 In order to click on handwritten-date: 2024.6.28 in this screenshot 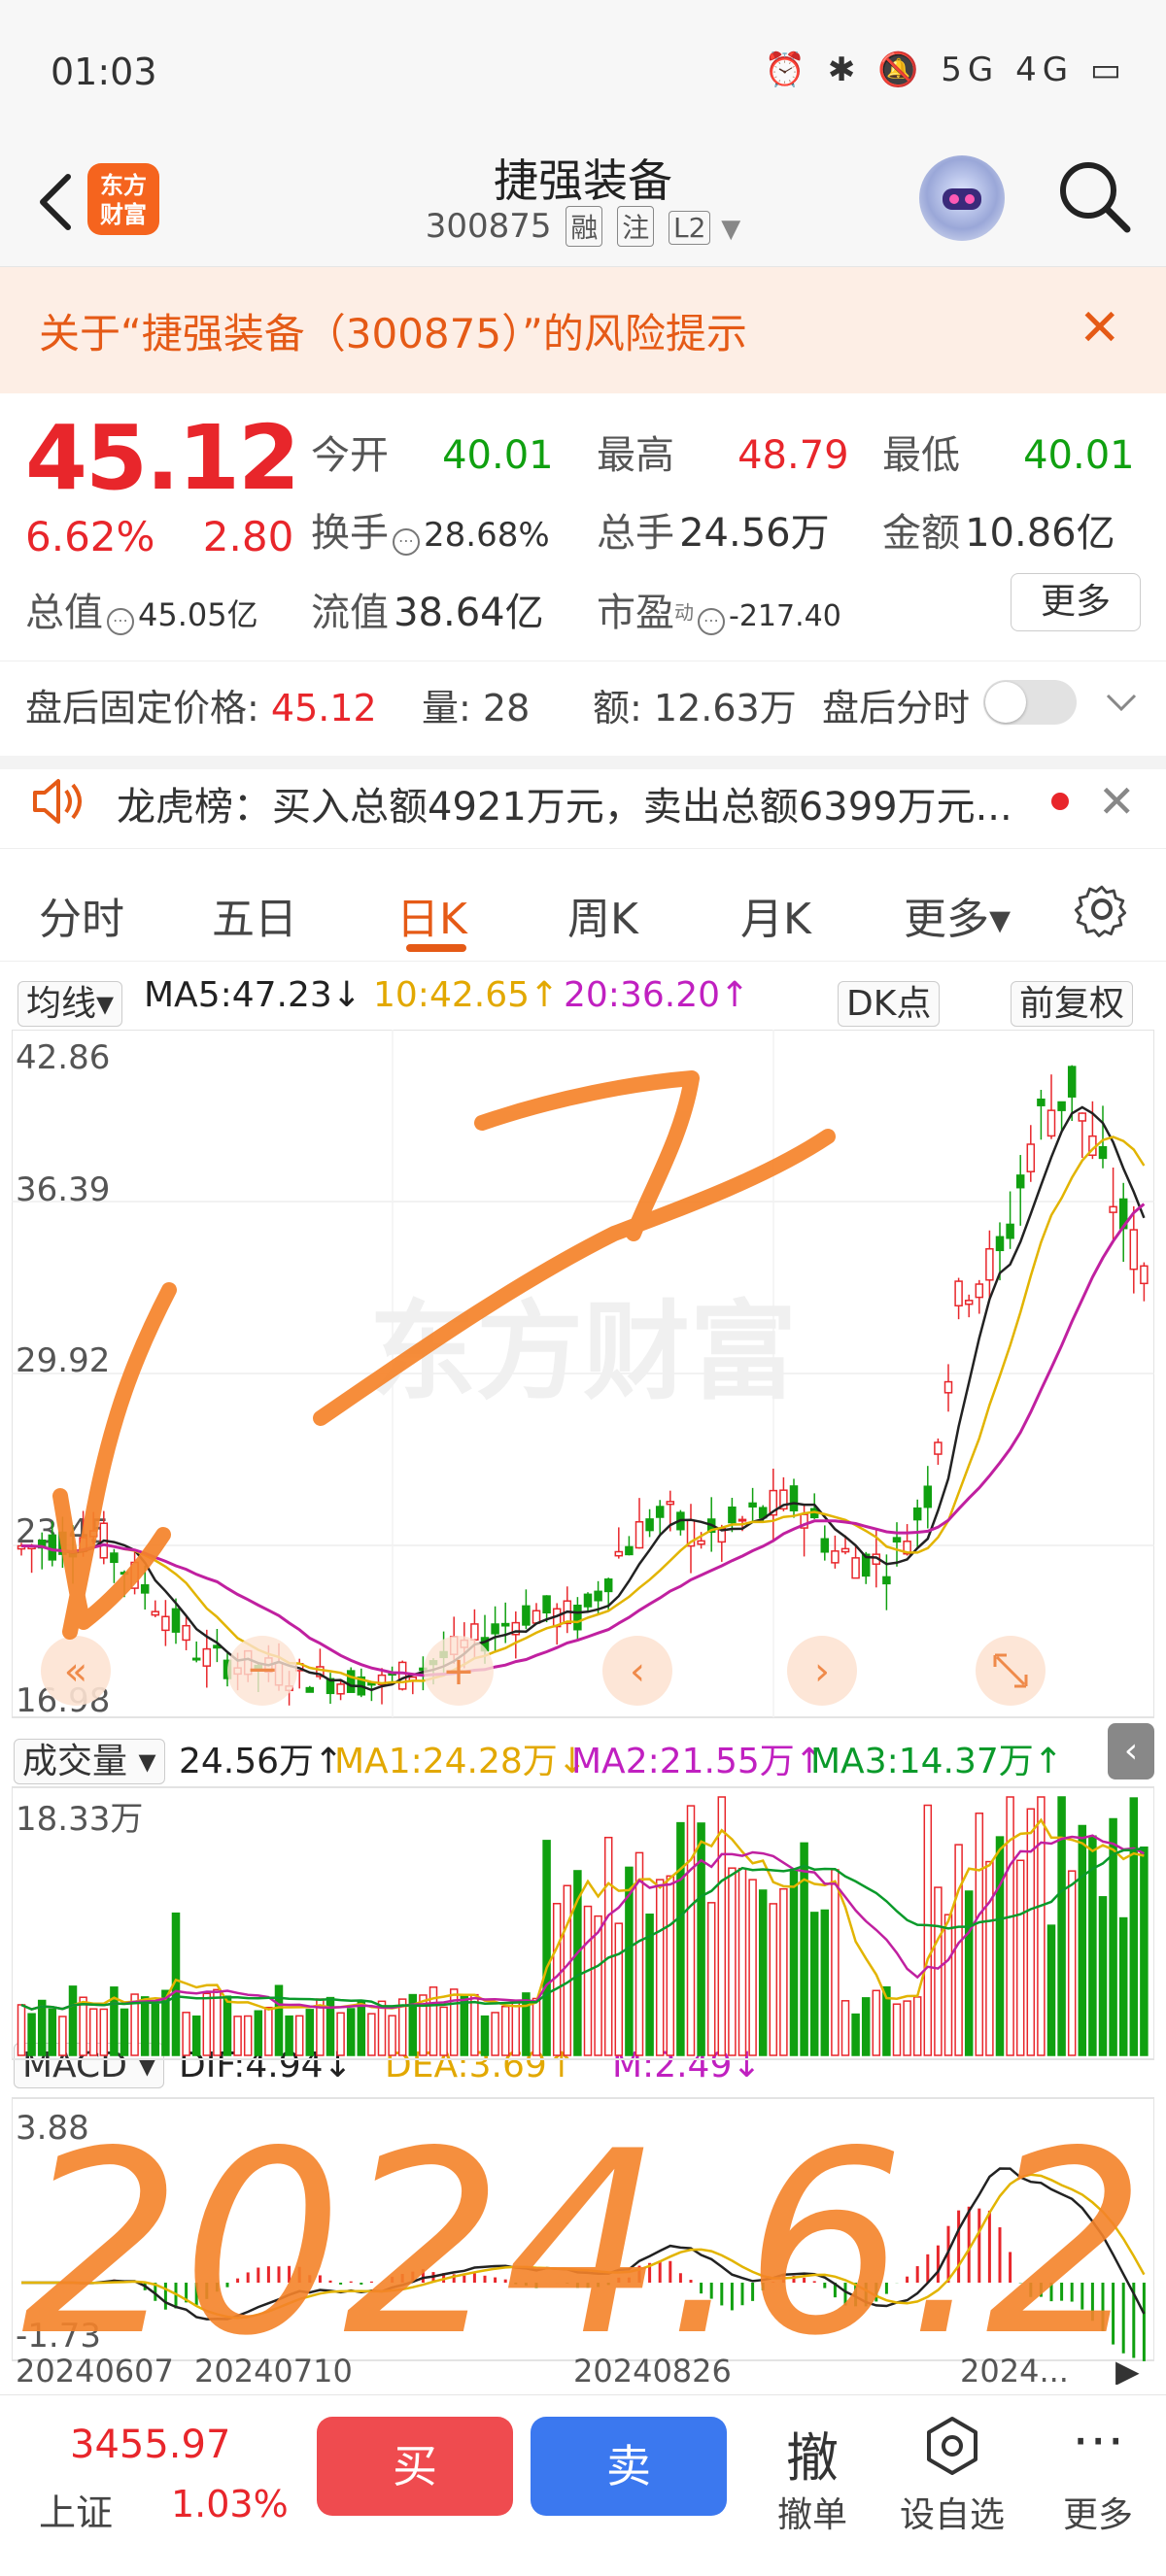, I will do `click(587, 2241)`.